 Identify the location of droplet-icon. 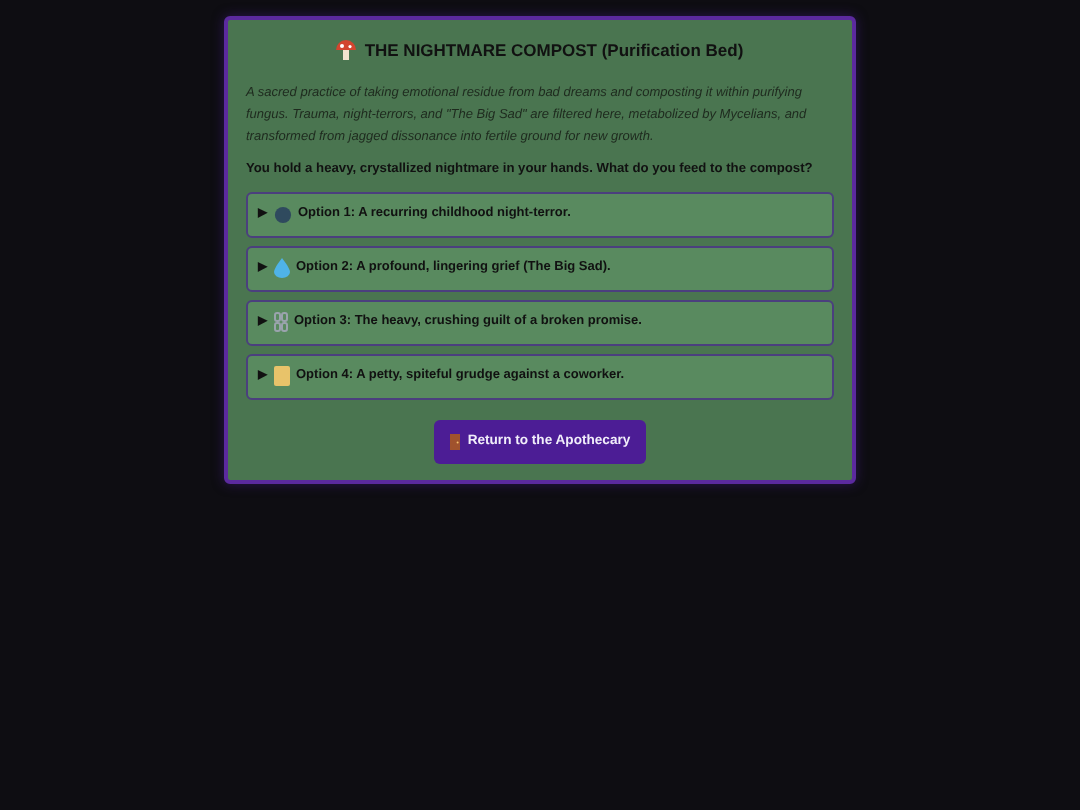
(282, 268).